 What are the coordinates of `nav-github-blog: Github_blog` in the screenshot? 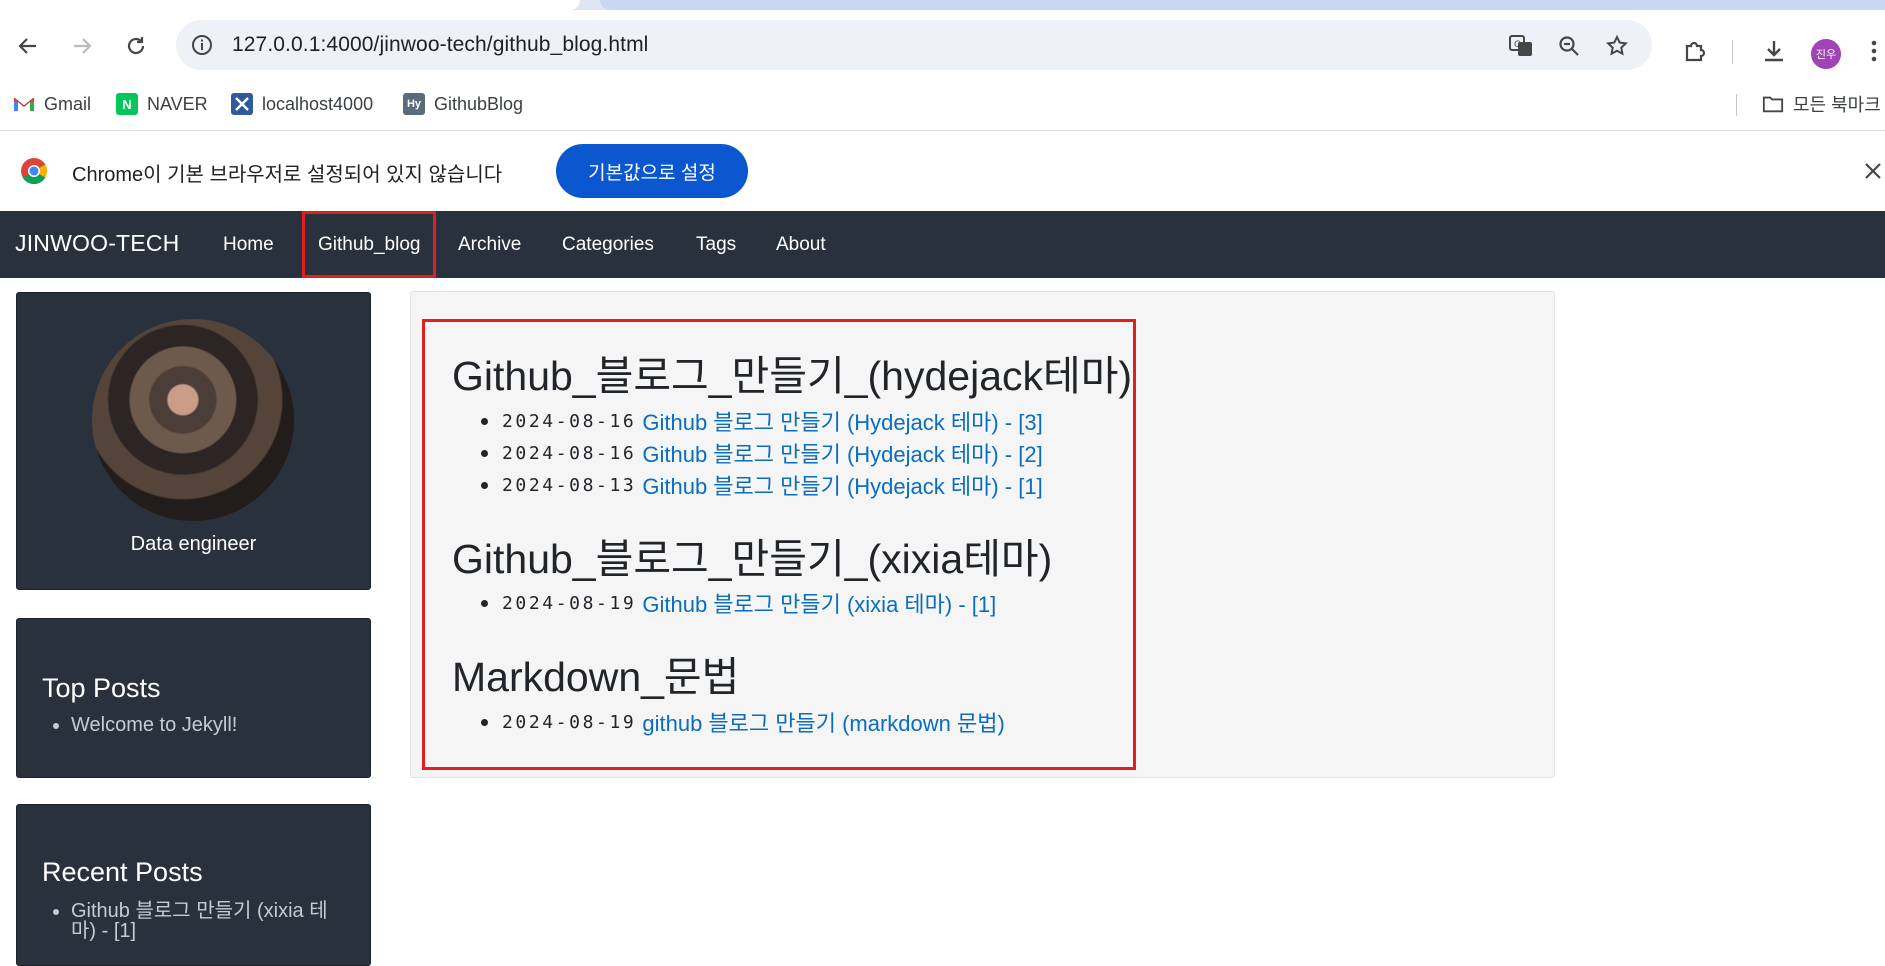 It's located at (369, 244).